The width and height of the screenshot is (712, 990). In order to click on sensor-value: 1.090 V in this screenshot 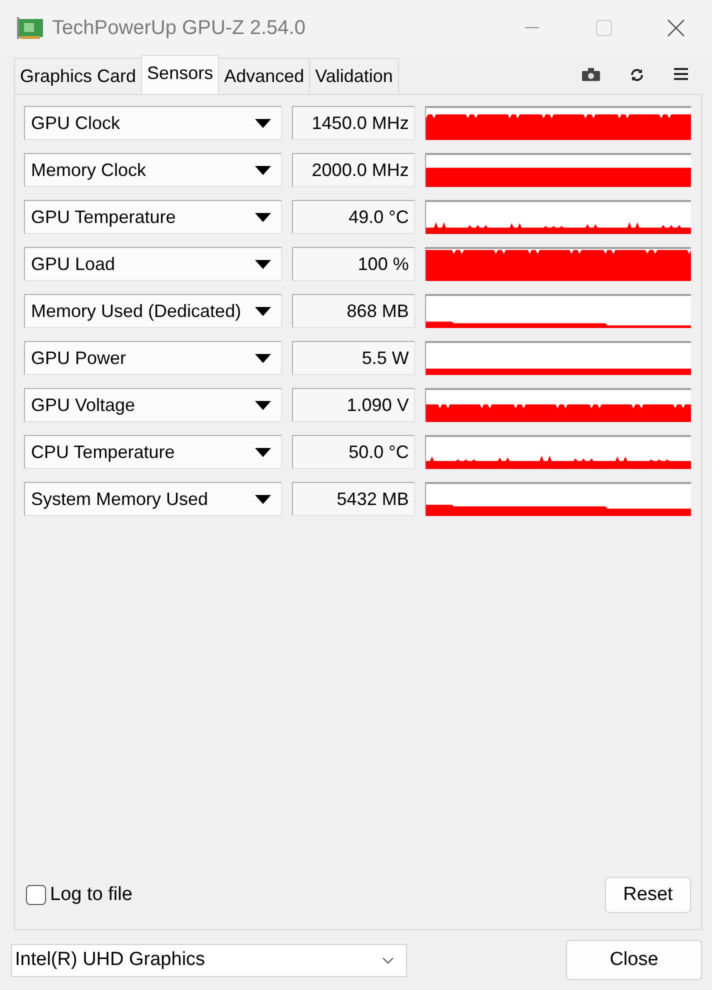, I will do `click(353, 405)`.